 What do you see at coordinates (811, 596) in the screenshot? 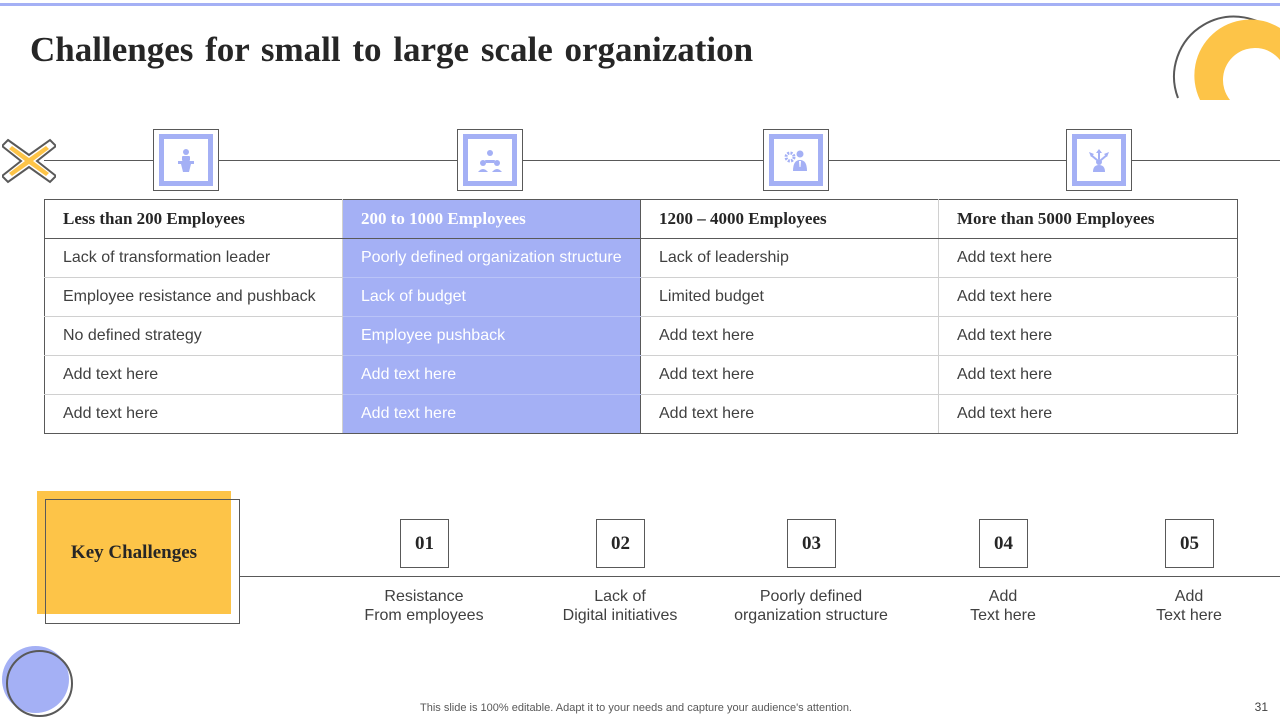
I see `challenge-text-line1: Poorly defined` at bounding box center [811, 596].